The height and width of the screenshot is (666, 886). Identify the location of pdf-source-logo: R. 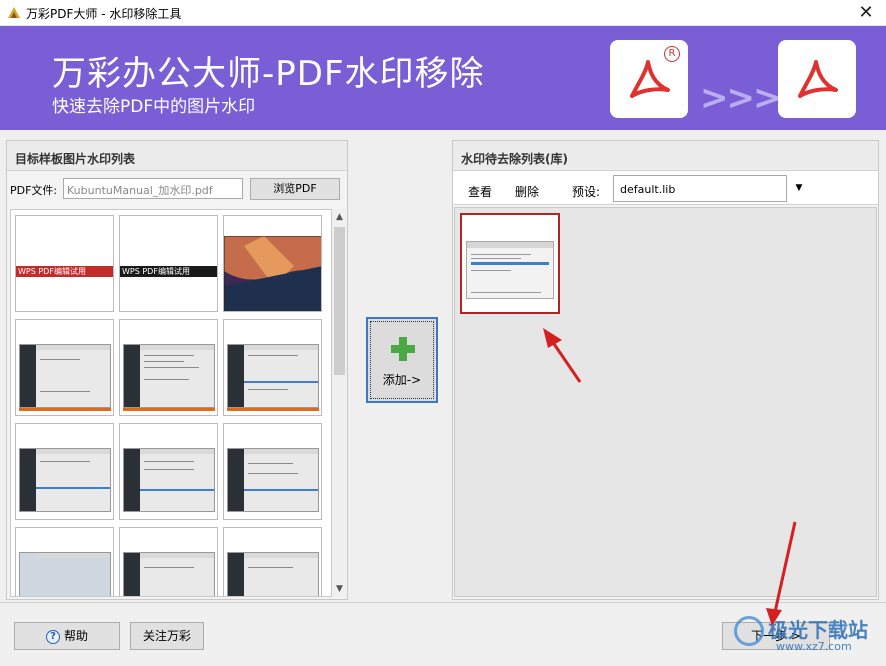
(649, 79).